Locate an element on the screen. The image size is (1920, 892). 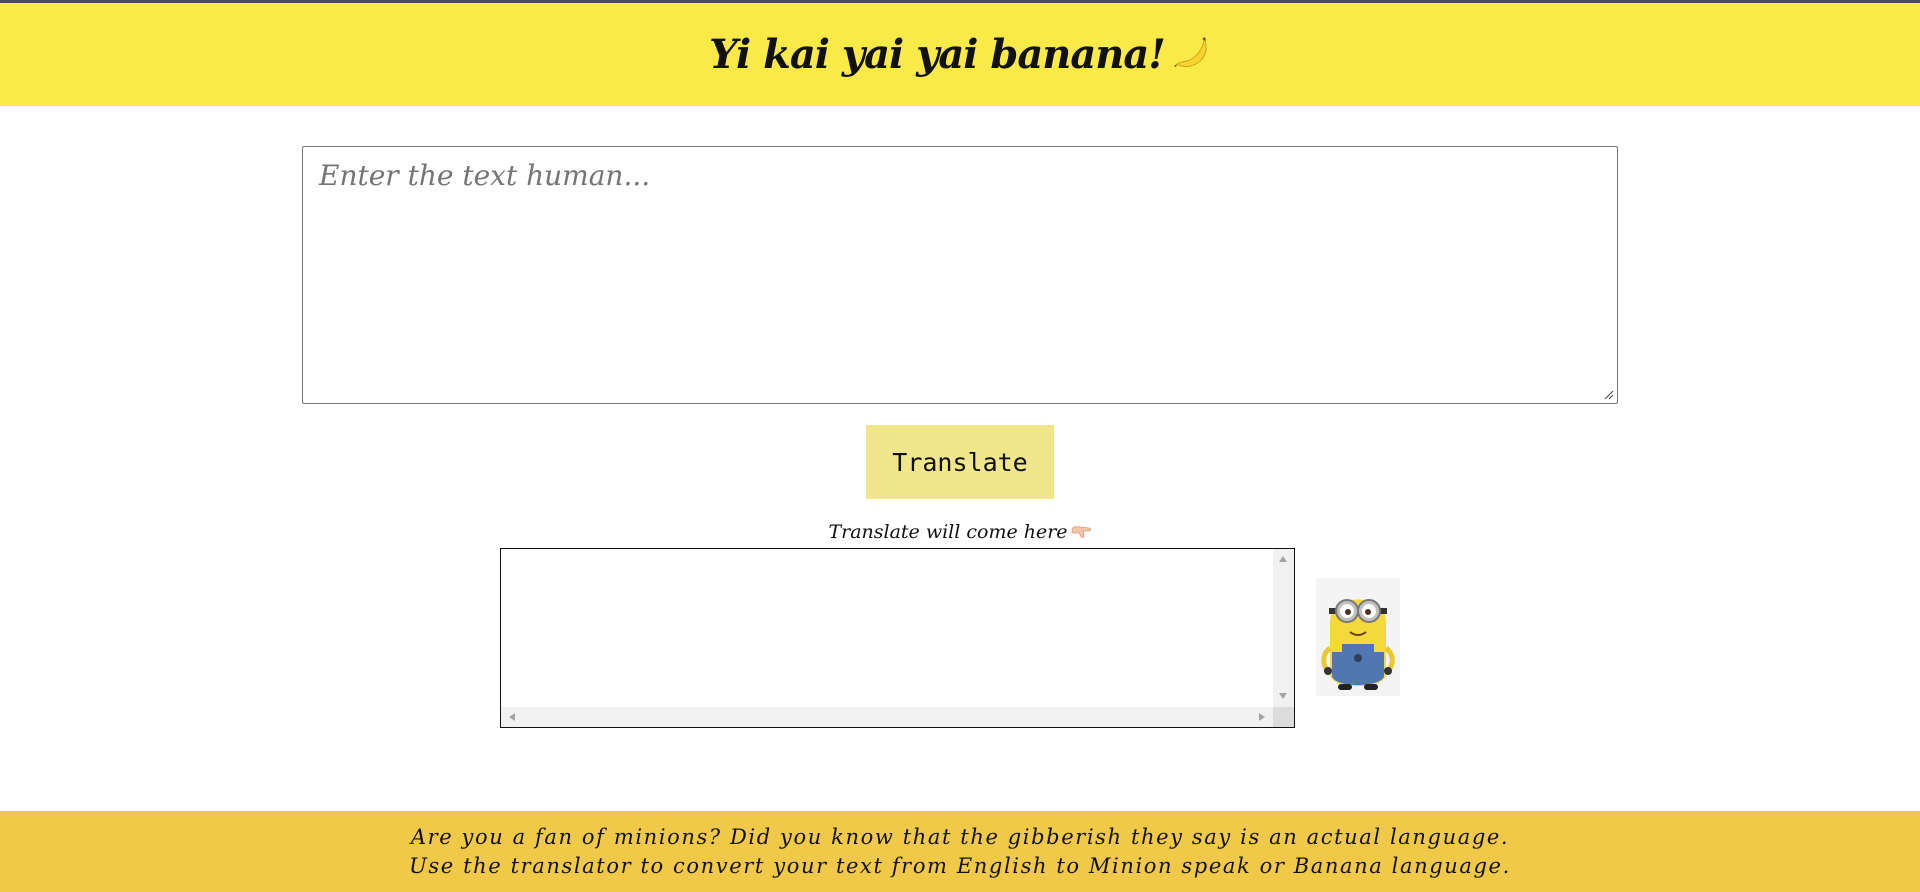
output-label-text: Translate will come here is located at coordinates (948, 532).